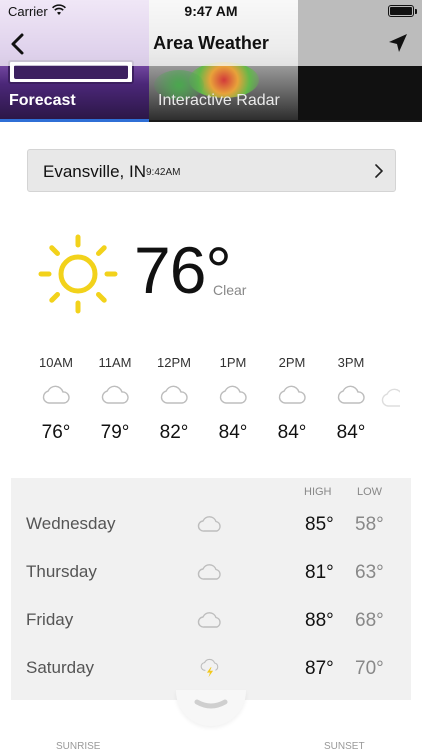 The image size is (422, 750). What do you see at coordinates (115, 432) in the screenshot?
I see `hourly-temperature: 79°` at bounding box center [115, 432].